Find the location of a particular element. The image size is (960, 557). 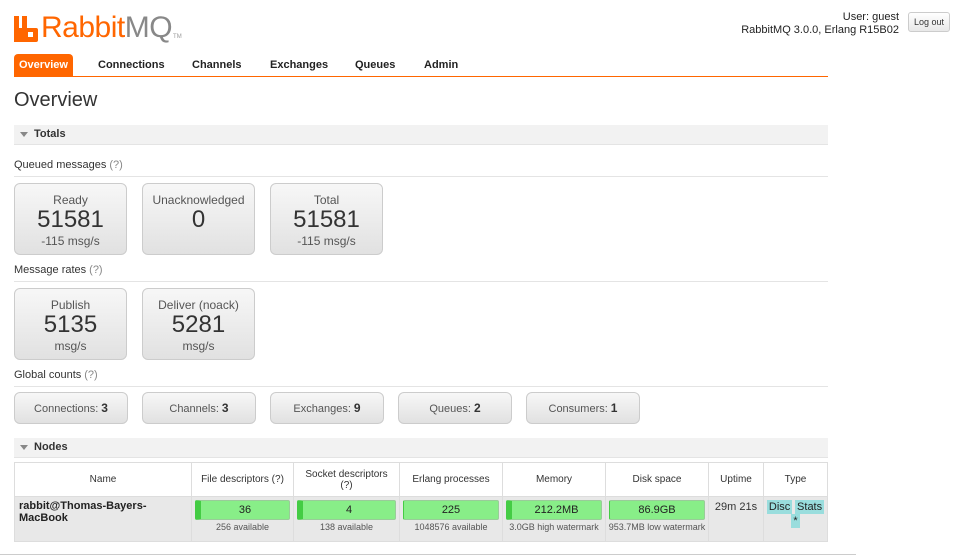

rabbit-logo-icon is located at coordinates (26, 29).